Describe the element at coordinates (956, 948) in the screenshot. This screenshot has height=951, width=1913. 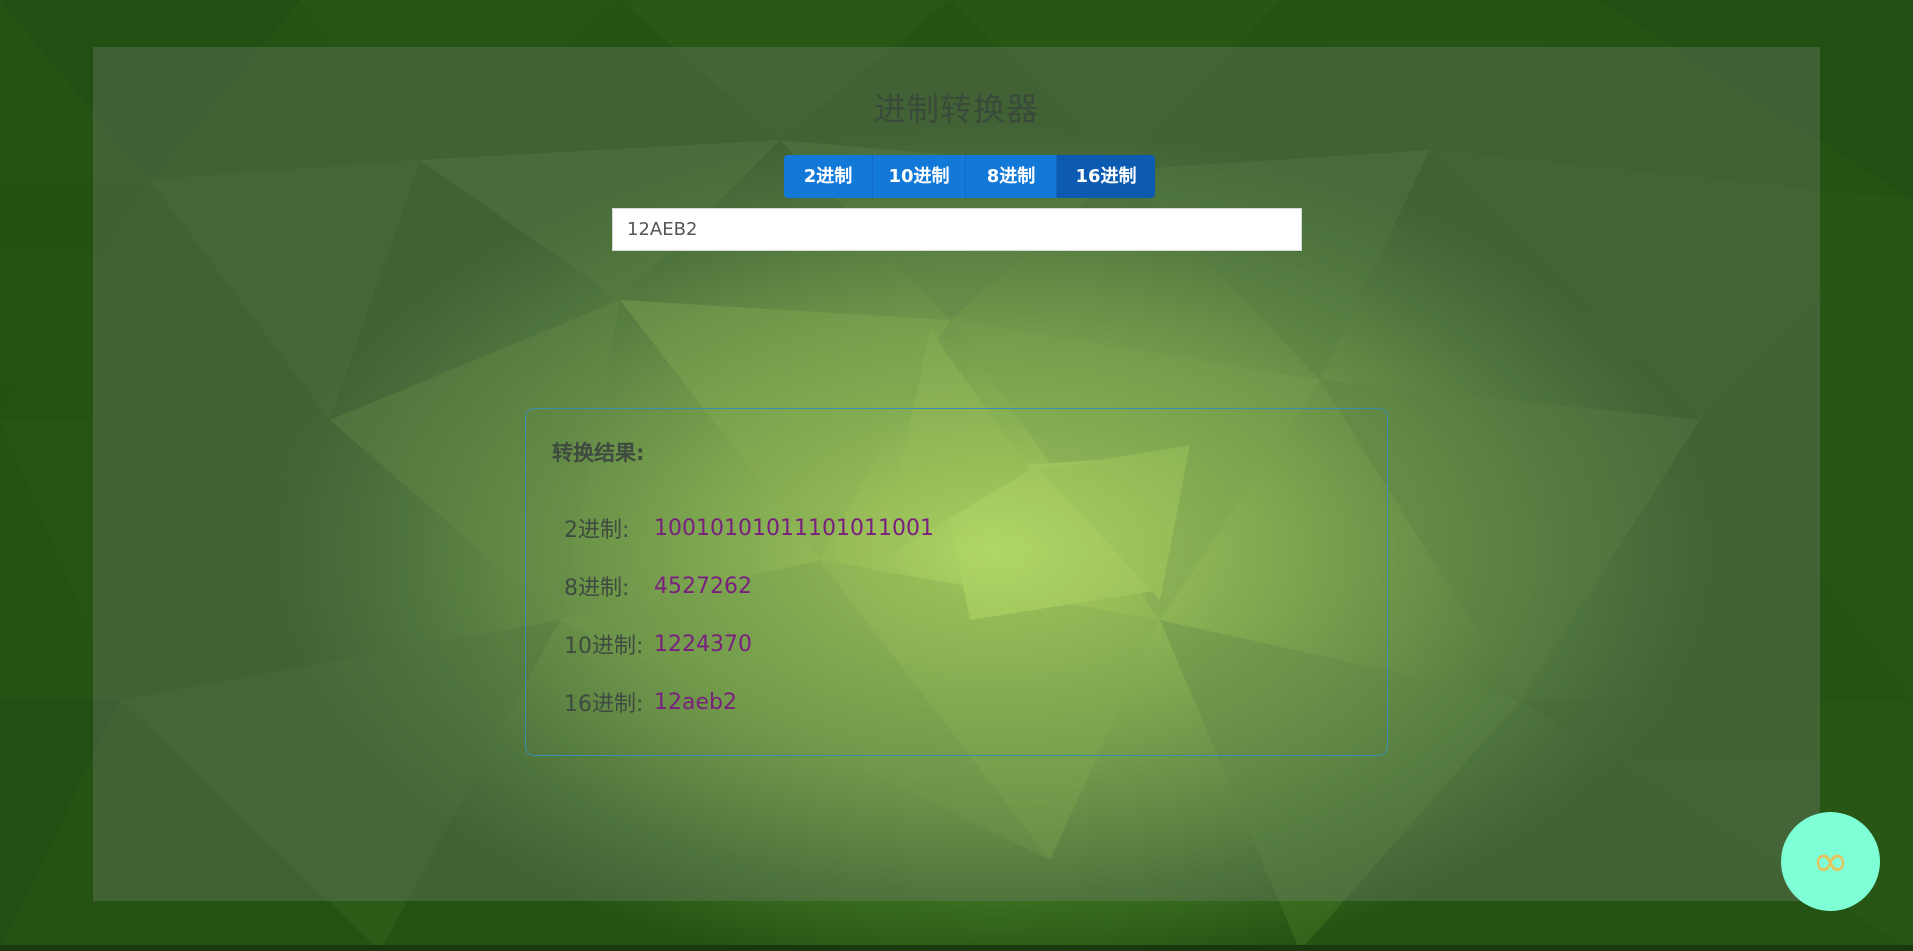
I see `bottom-strip` at that location.